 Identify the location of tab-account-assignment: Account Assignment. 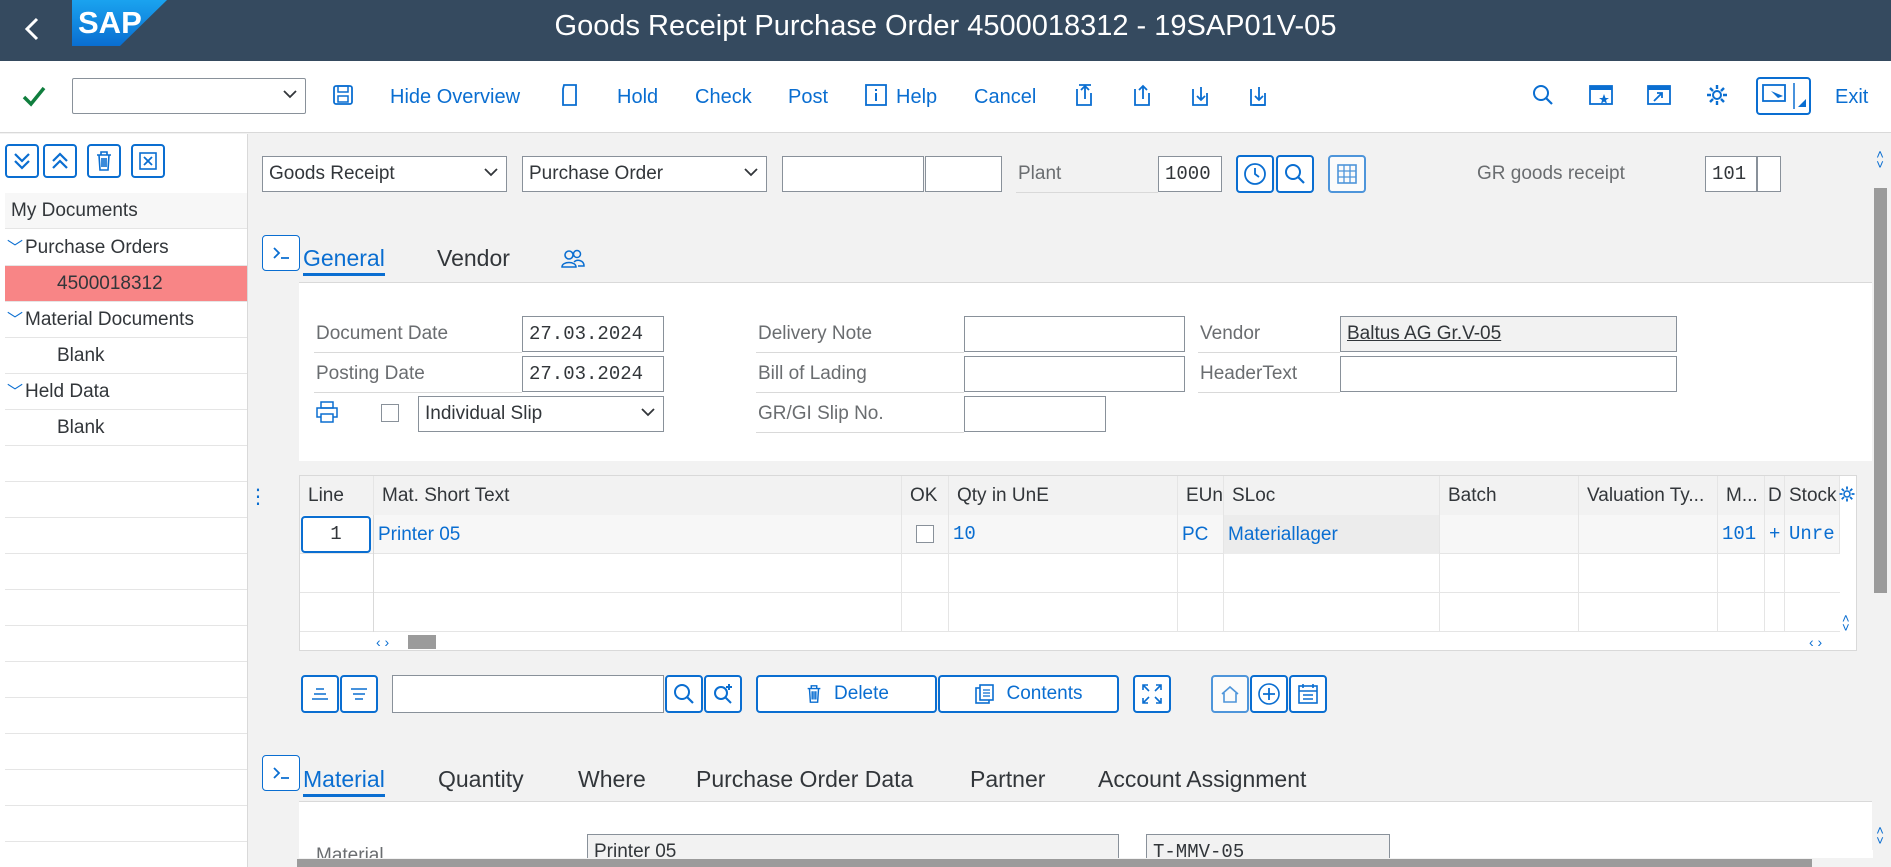
(1202, 779).